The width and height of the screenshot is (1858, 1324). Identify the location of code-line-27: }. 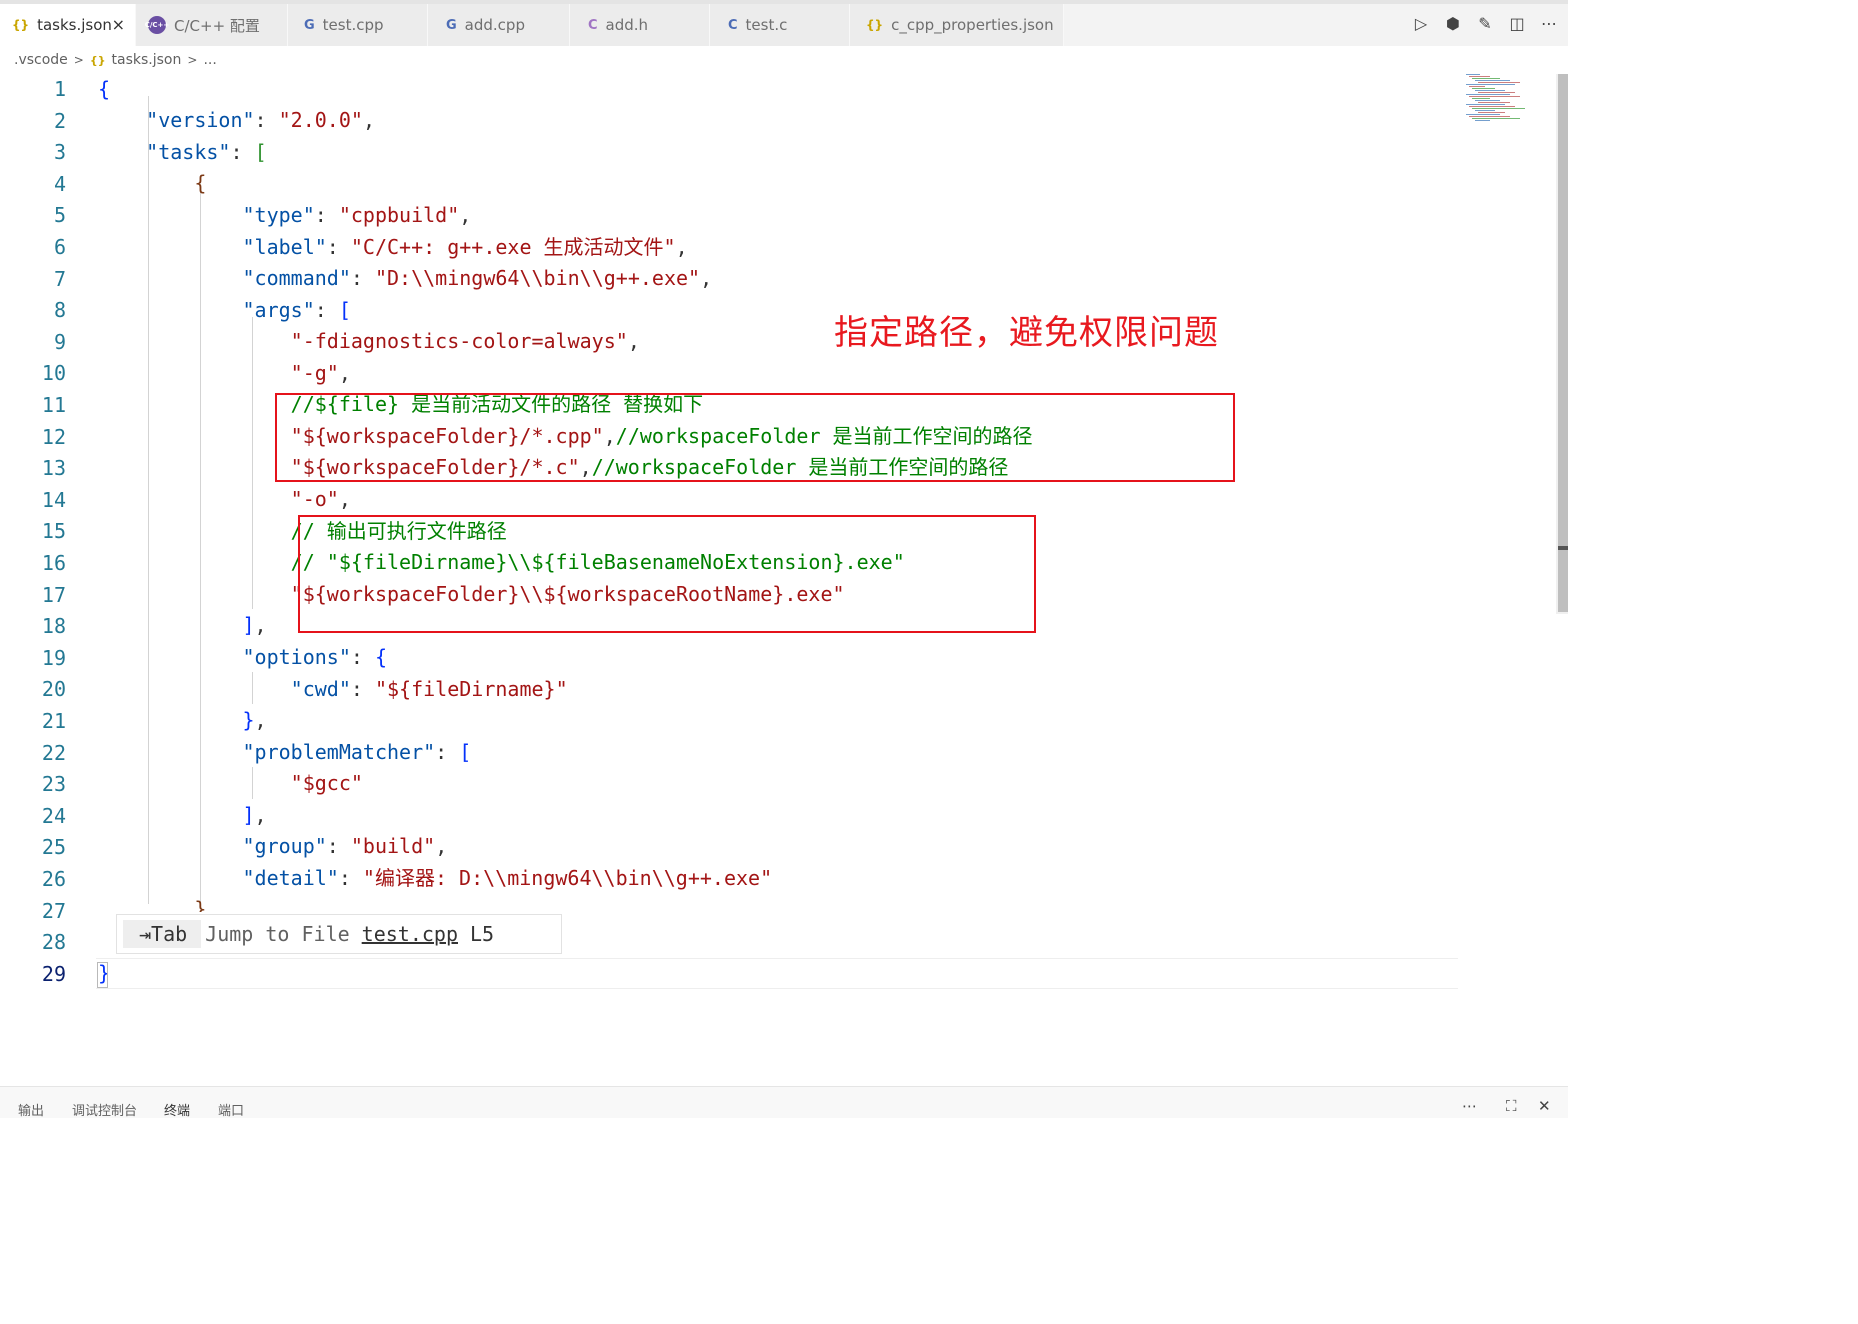
(200, 904).